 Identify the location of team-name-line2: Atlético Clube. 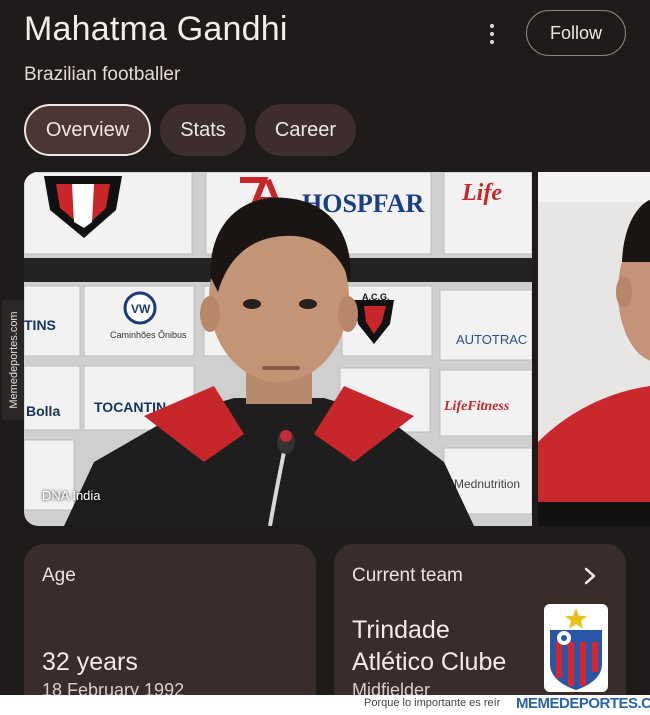
(429, 662).